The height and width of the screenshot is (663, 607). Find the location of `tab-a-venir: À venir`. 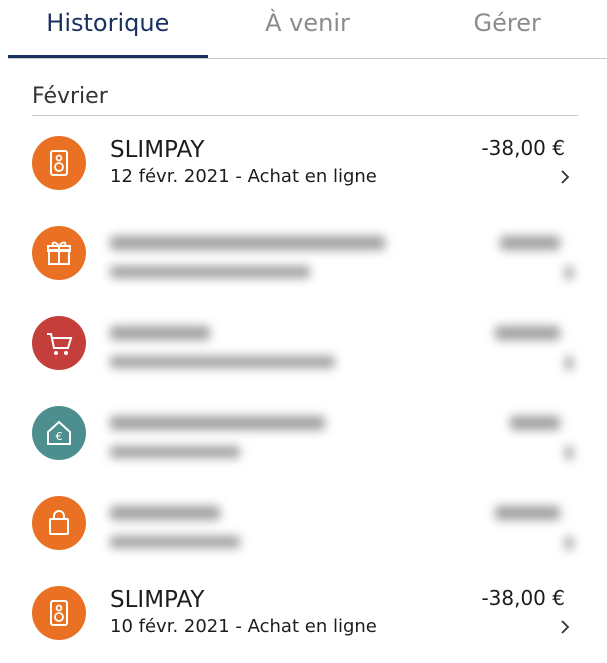

tab-a-venir: À venir is located at coordinates (308, 29).